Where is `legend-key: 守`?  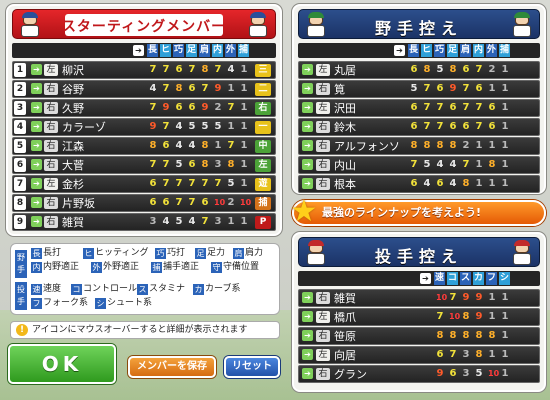
legend-key: 守 is located at coordinates (216, 267).